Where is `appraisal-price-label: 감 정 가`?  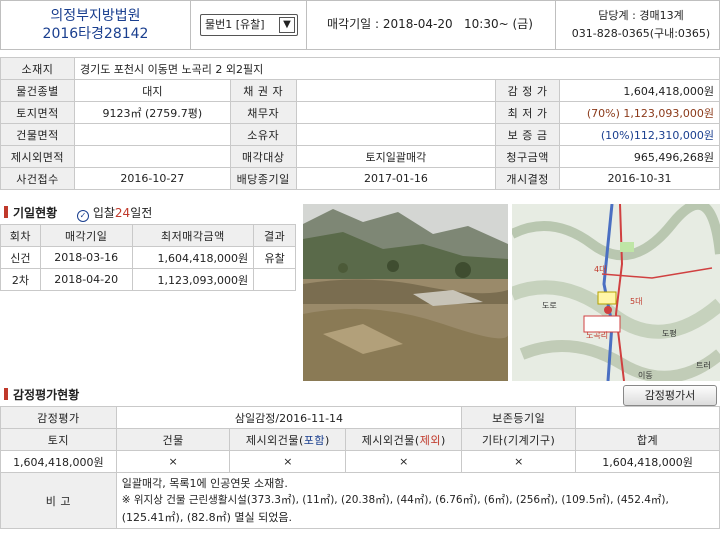
appraisal-price-label: 감 정 가 is located at coordinates (528, 90).